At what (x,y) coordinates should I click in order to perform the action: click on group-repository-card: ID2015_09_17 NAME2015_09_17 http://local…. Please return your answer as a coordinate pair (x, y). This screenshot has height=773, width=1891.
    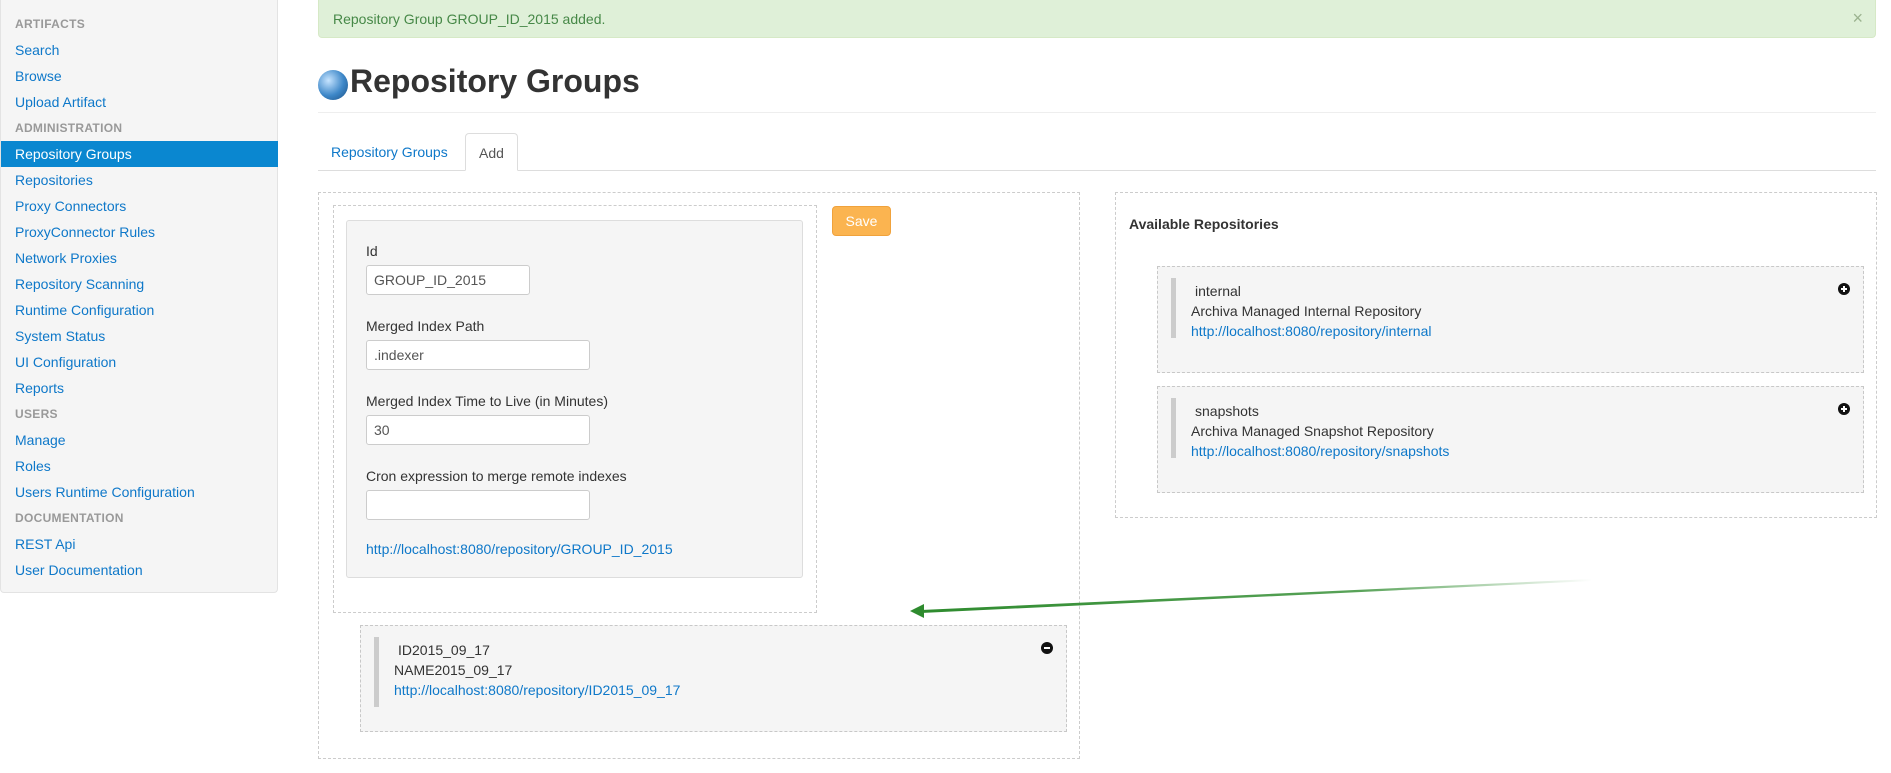
    Looking at the image, I should click on (713, 678).